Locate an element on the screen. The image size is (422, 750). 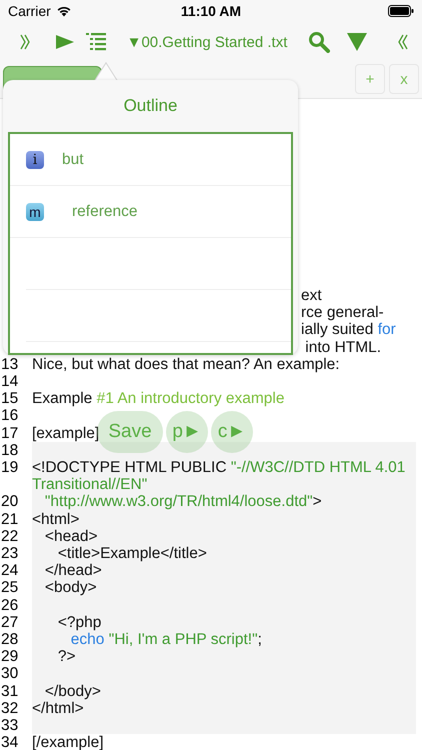
code-line: <html> is located at coordinates (56, 519).